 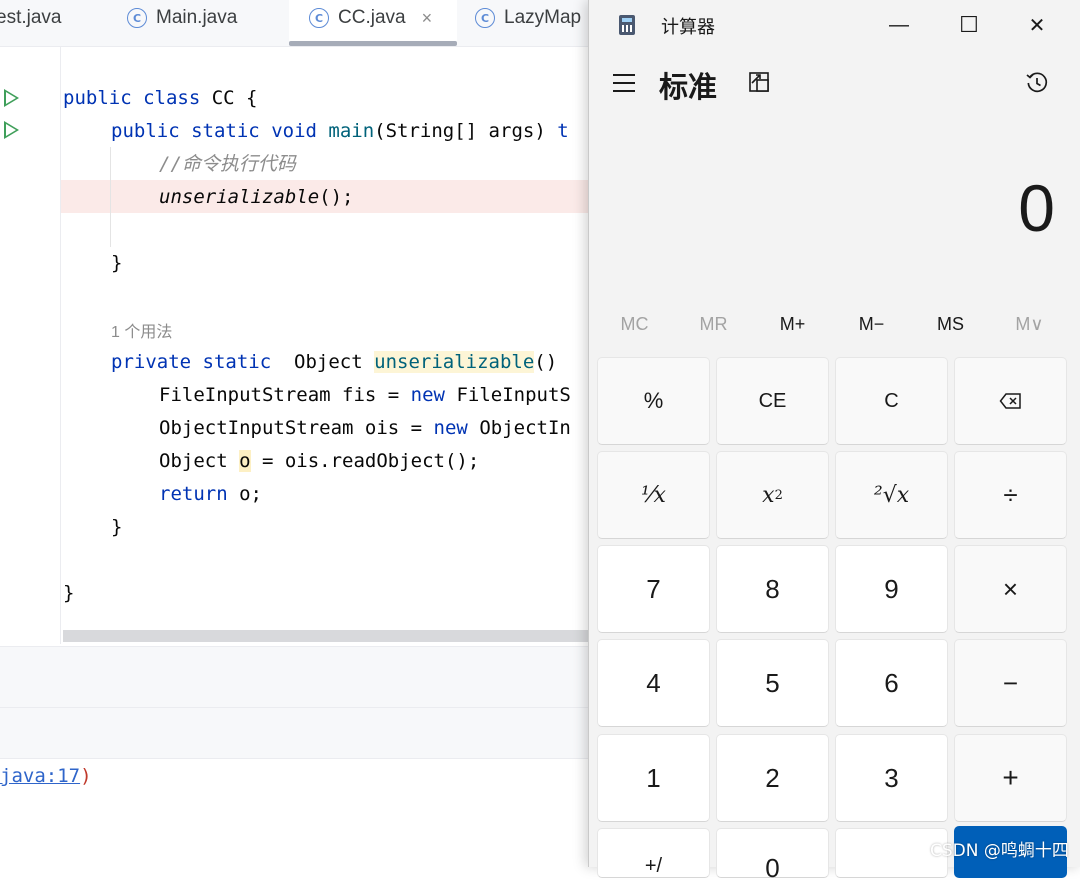 I want to click on bottom-panel: java:17), so click(x=300, y=756).